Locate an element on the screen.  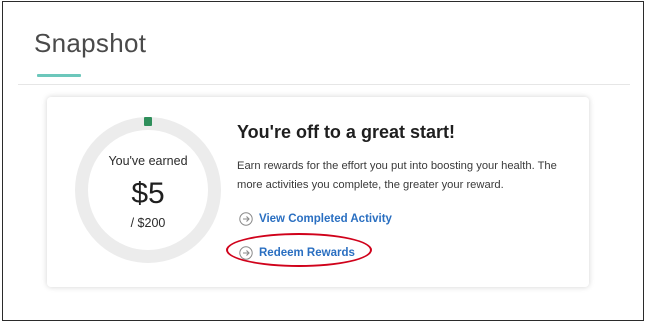
earned-amount: $5 is located at coordinates (148, 193).